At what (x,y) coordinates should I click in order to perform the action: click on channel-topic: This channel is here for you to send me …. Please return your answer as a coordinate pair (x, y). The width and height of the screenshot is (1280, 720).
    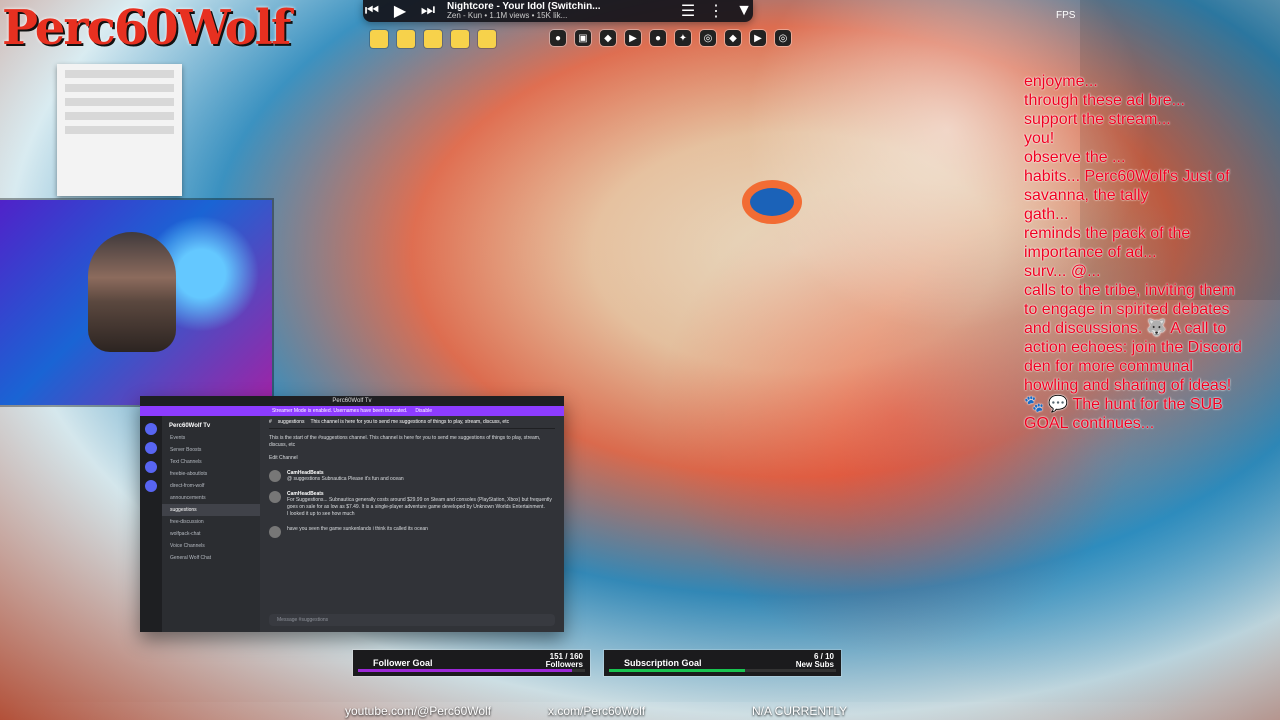
    Looking at the image, I should click on (410, 422).